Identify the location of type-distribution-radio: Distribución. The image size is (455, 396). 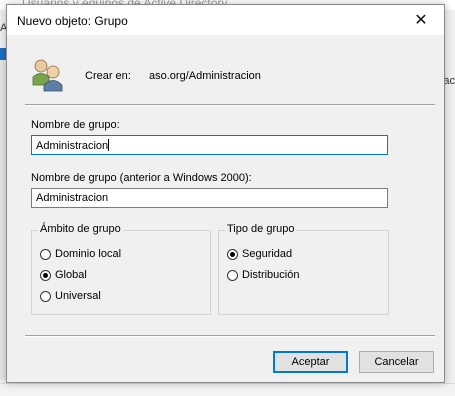
(263, 275).